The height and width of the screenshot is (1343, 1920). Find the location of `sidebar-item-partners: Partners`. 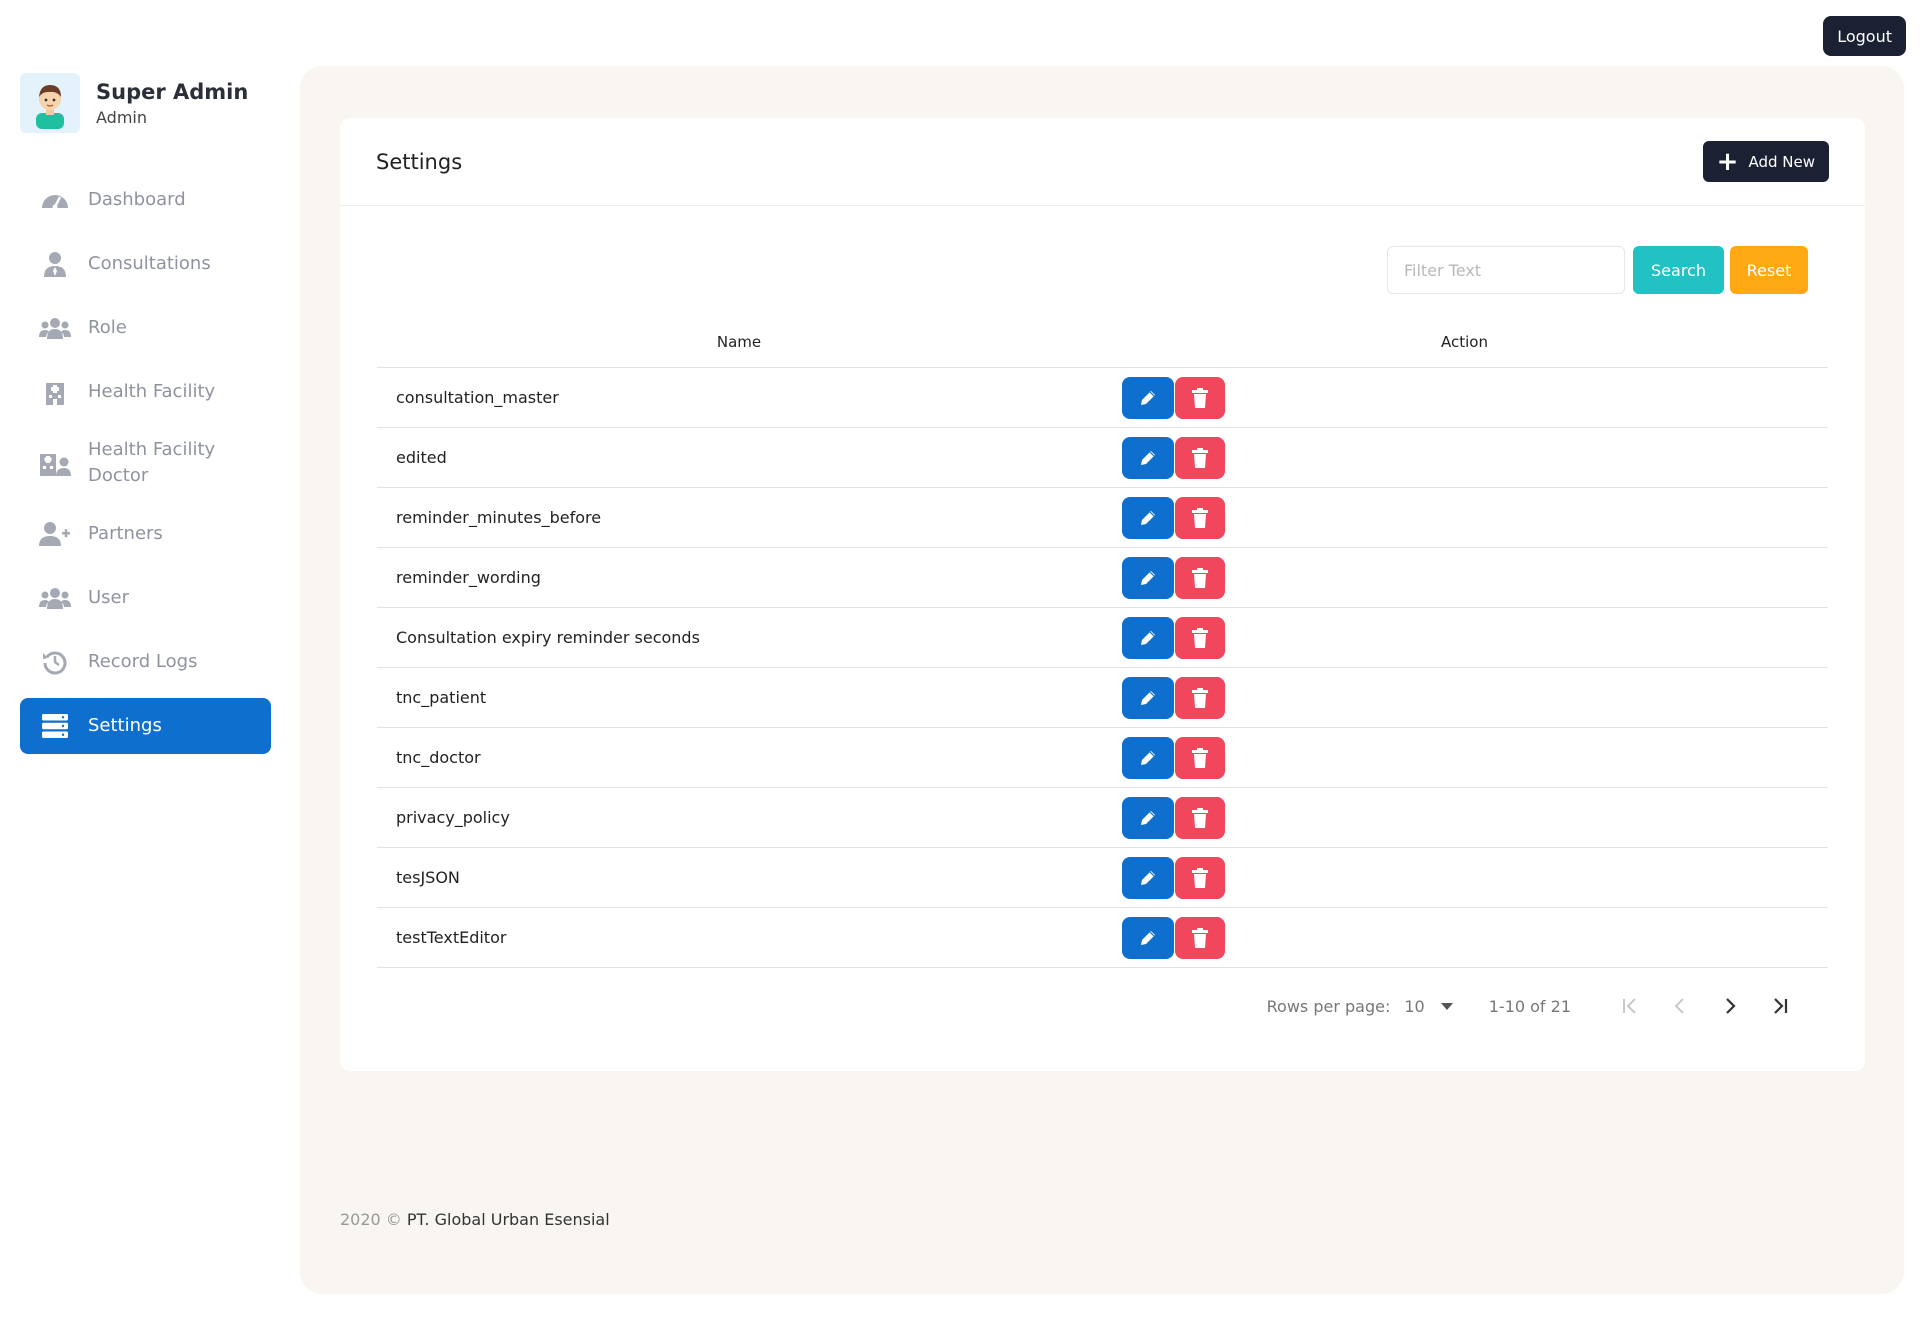

sidebar-item-partners: Partners is located at coordinates (145, 534).